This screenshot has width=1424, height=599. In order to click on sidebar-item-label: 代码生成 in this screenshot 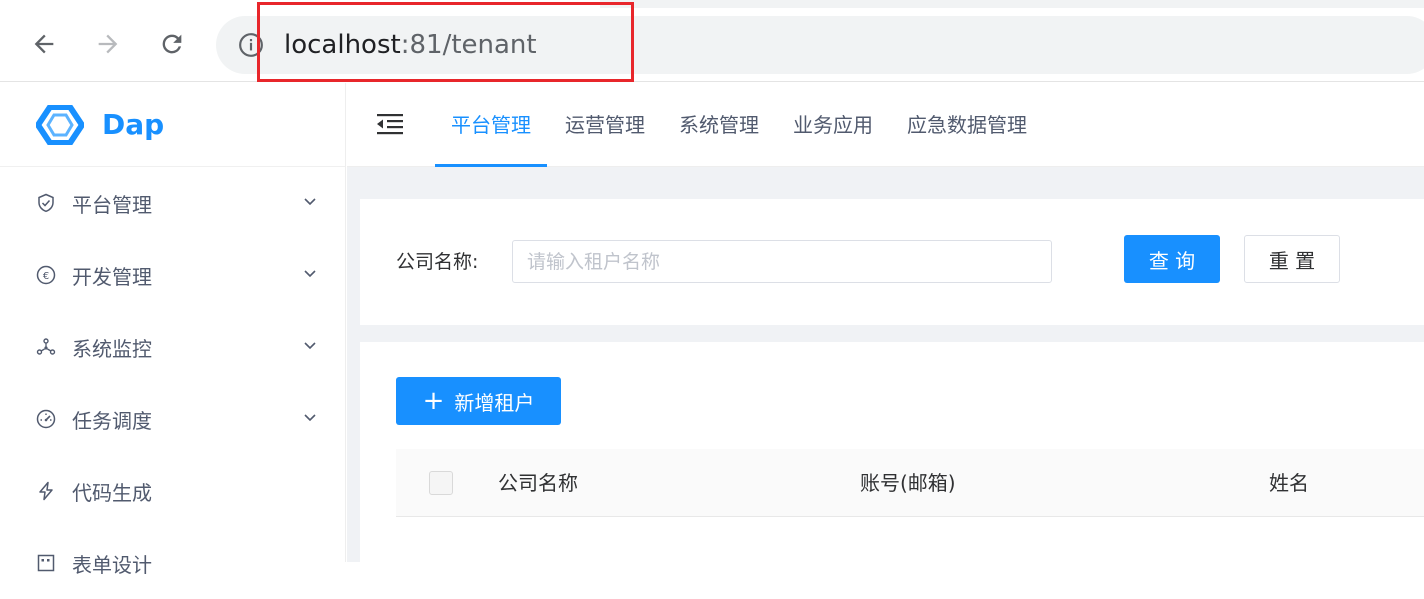, I will do `click(112, 492)`.